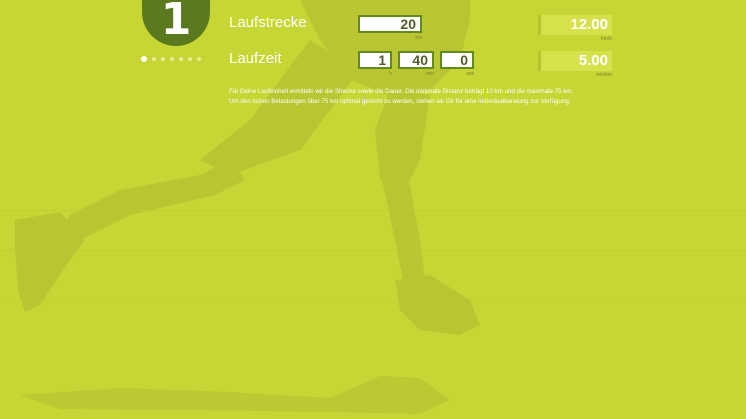 The width and height of the screenshot is (746, 419). I want to click on duration-label: Laufzeit, so click(255, 58).